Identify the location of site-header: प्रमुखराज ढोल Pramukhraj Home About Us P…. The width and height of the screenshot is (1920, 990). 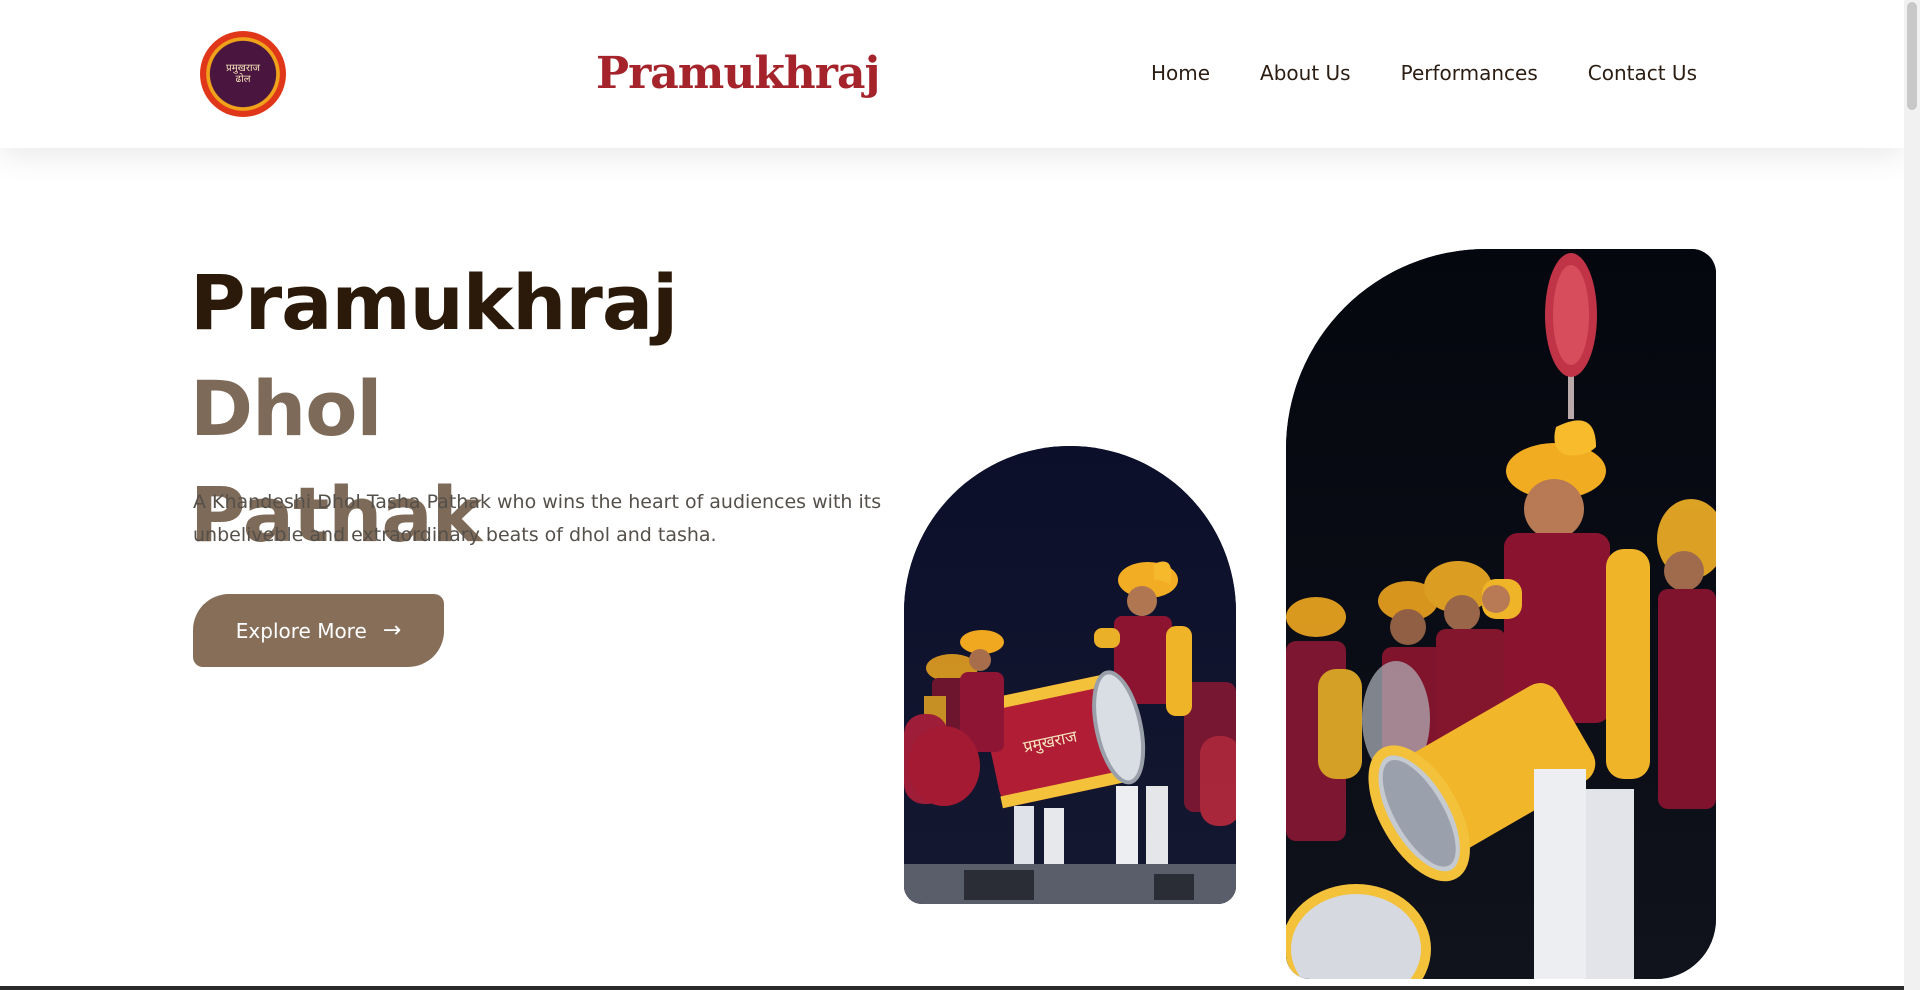
(952, 74).